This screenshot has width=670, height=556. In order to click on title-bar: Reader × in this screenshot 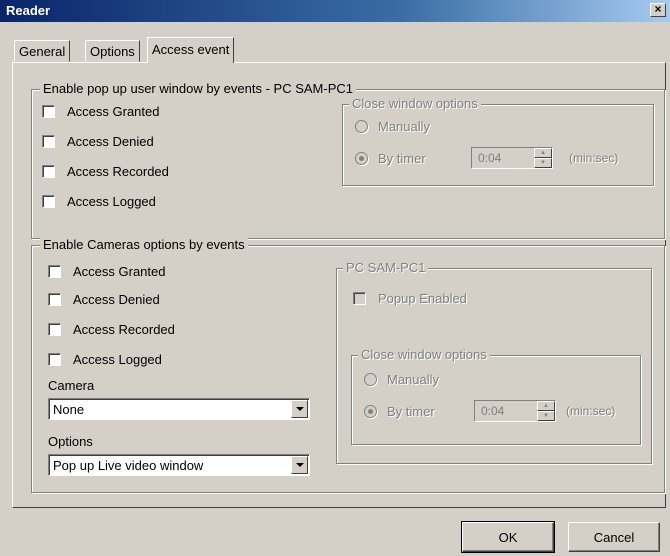, I will do `click(335, 11)`.